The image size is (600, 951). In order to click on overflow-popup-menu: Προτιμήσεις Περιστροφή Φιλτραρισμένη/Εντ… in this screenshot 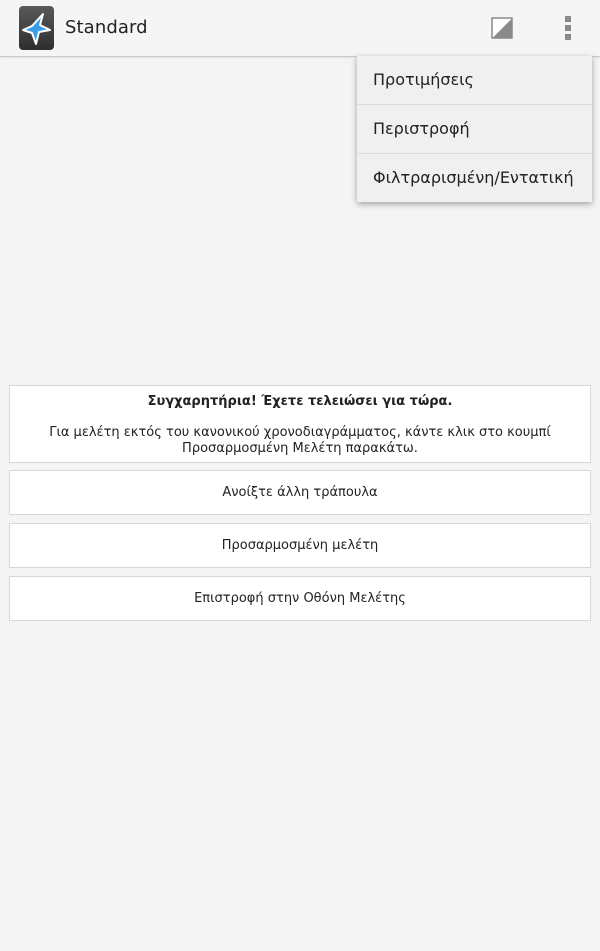, I will do `click(474, 129)`.